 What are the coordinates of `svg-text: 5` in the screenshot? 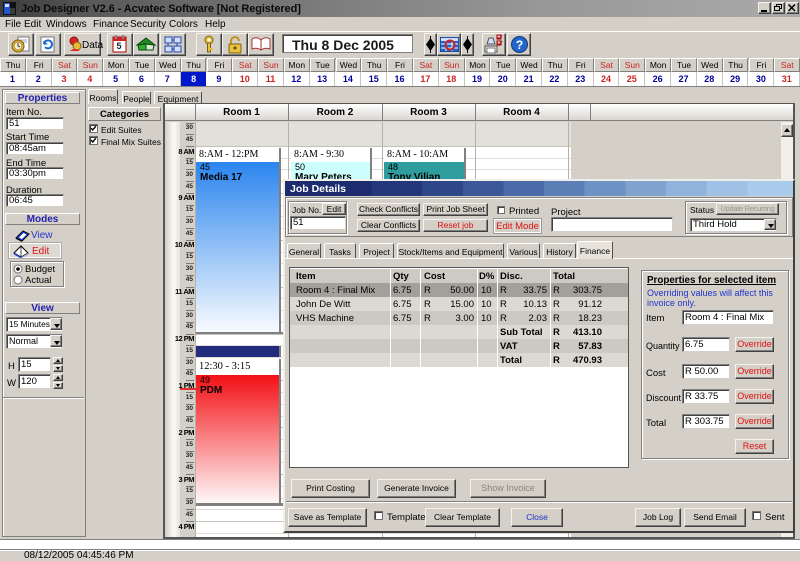 It's located at (118, 46).